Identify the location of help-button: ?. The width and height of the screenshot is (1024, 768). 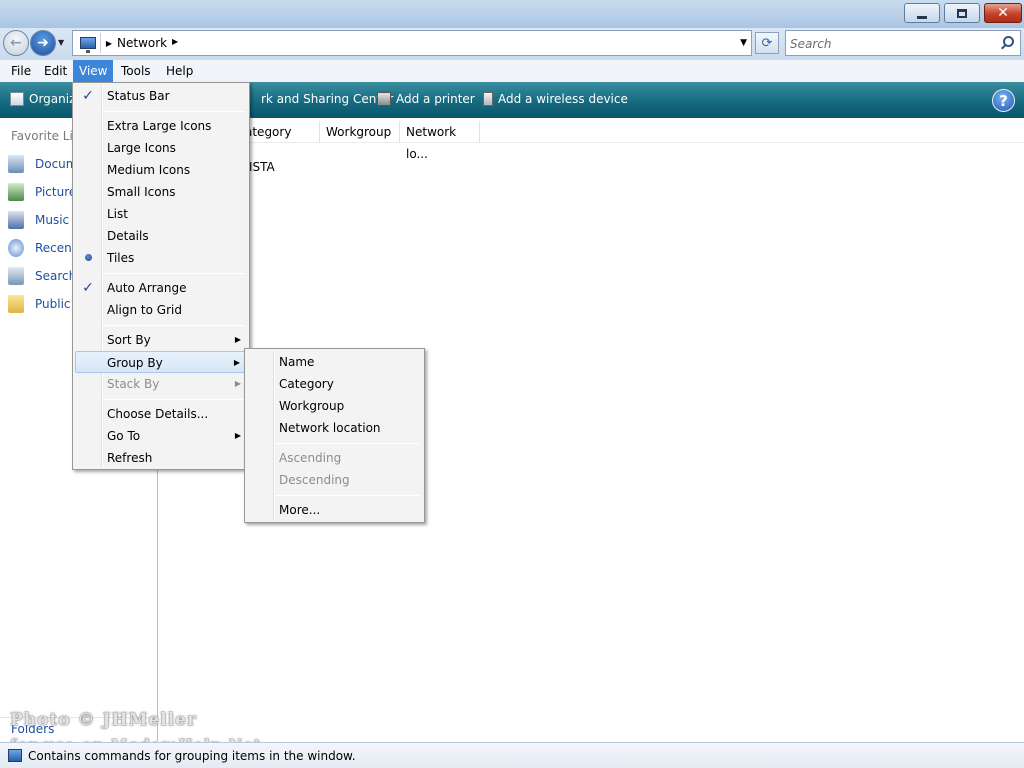
(1003, 100).